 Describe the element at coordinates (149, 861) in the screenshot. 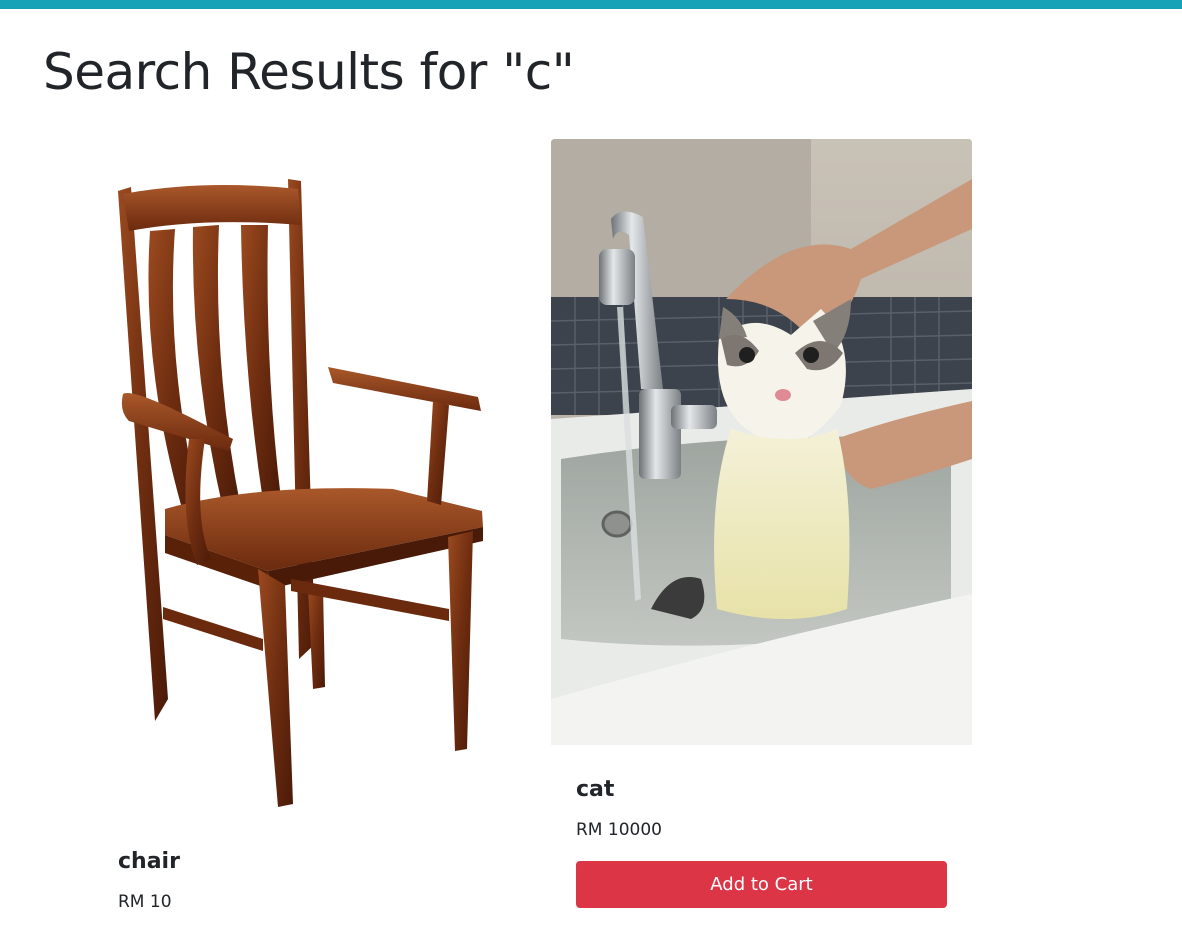

I see `product-name: chair` at that location.